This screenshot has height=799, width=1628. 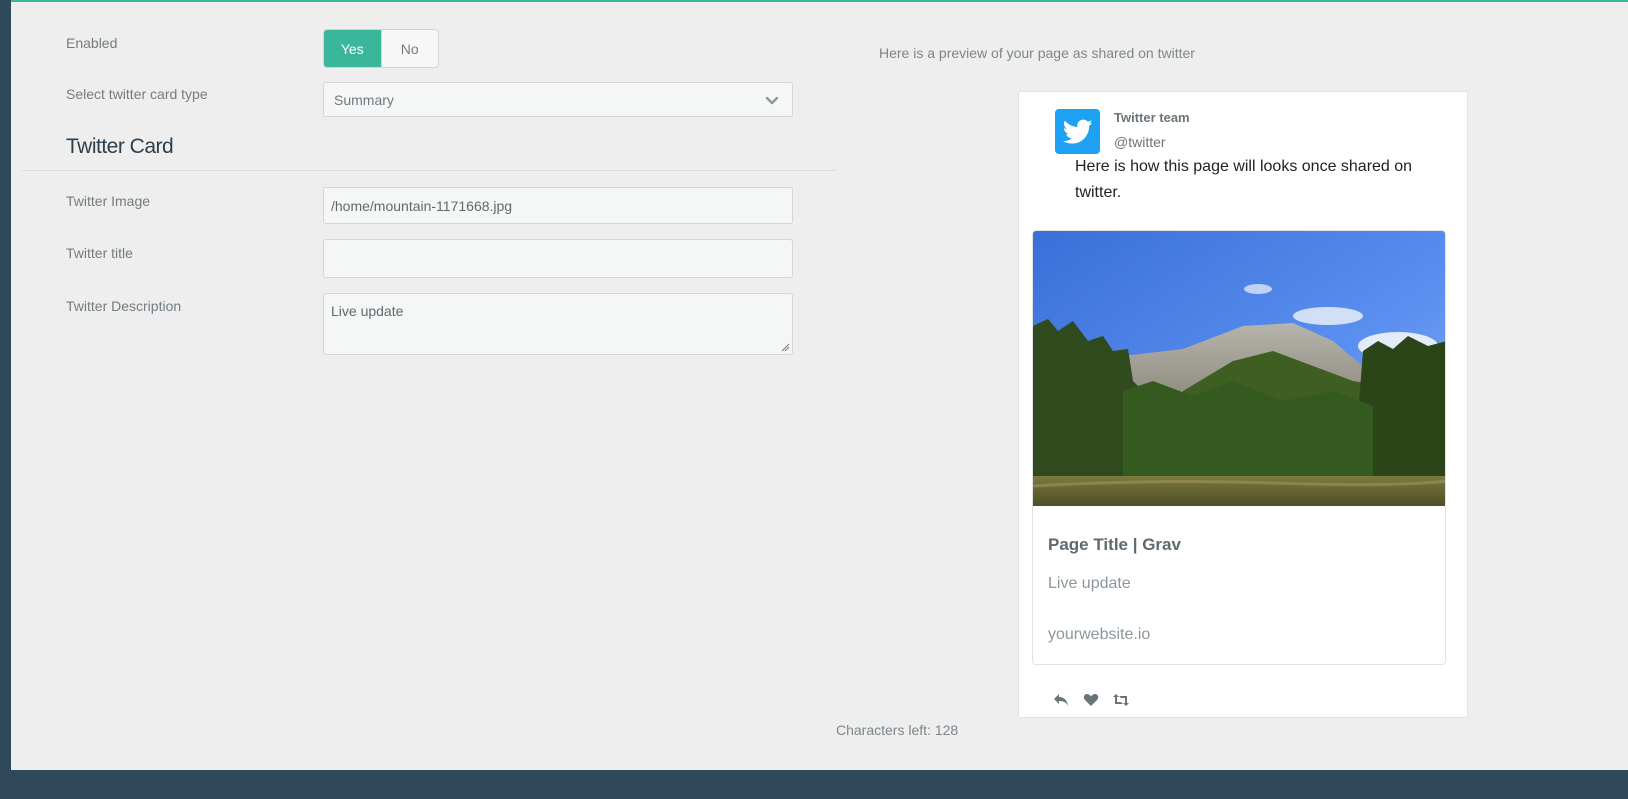 I want to click on retweet-icon, so click(x=1121, y=700).